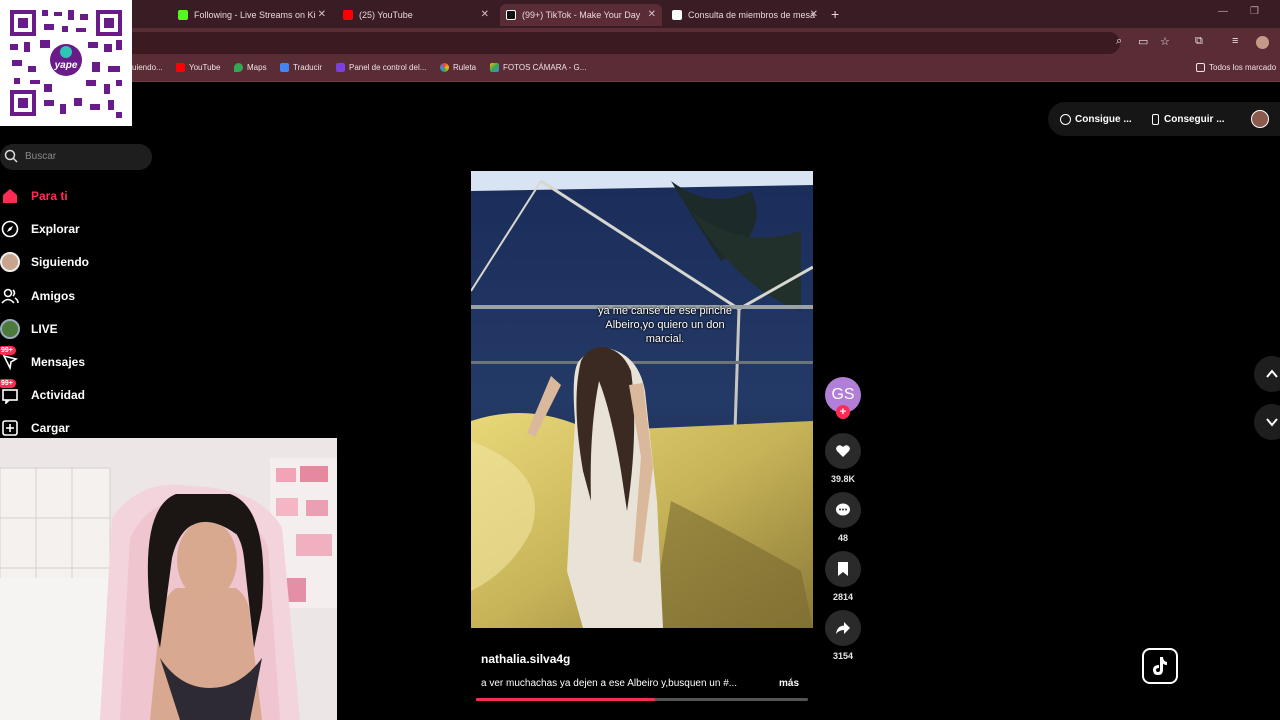 Image resolution: width=1280 pixels, height=720 pixels. What do you see at coordinates (10, 428) in the screenshot?
I see `upload-icon` at bounding box center [10, 428].